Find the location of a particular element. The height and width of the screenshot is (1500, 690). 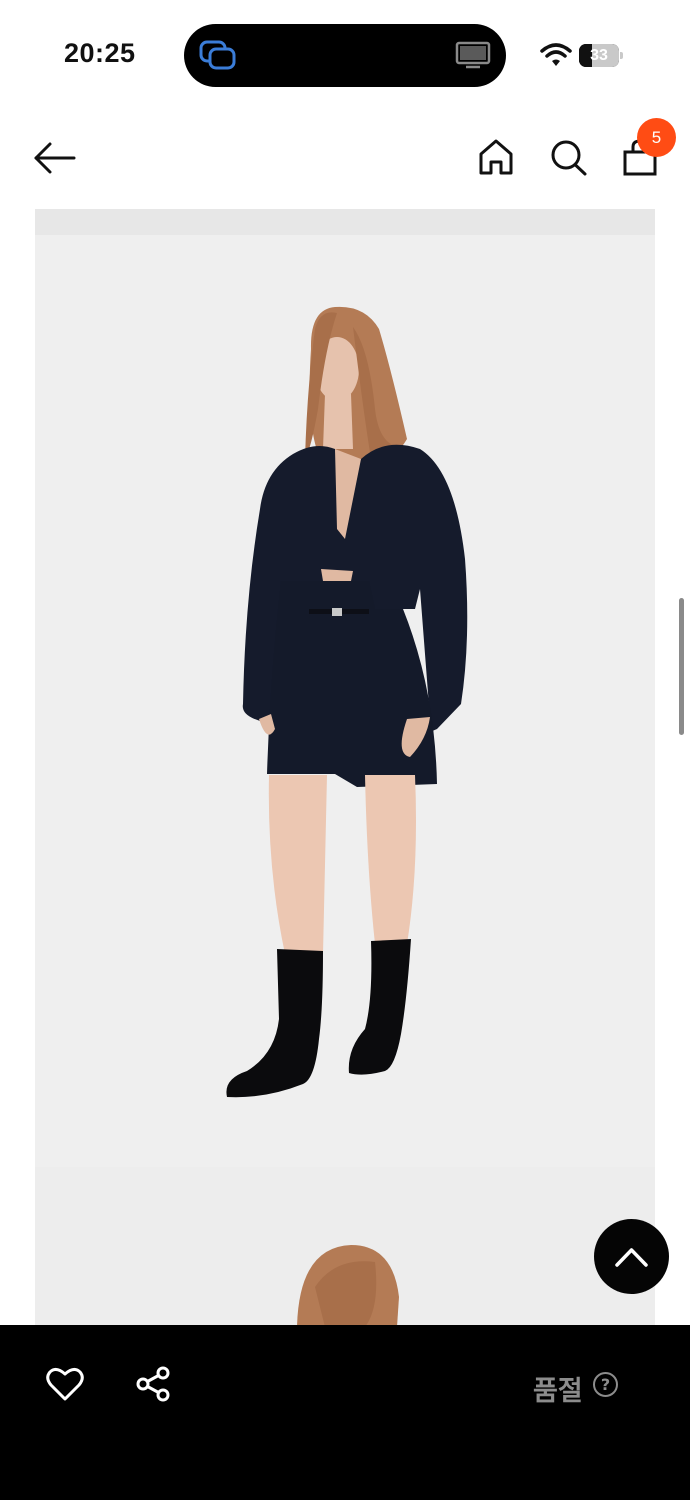

tv-icon is located at coordinates (473, 55).